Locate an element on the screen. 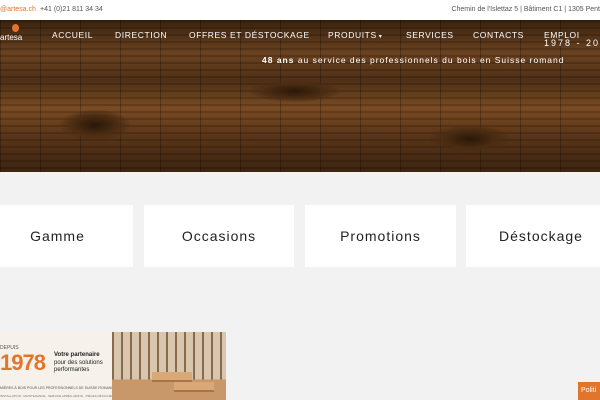 The width and height of the screenshot is (600, 400). category-card-destockage: Déstockage is located at coordinates (533, 236).